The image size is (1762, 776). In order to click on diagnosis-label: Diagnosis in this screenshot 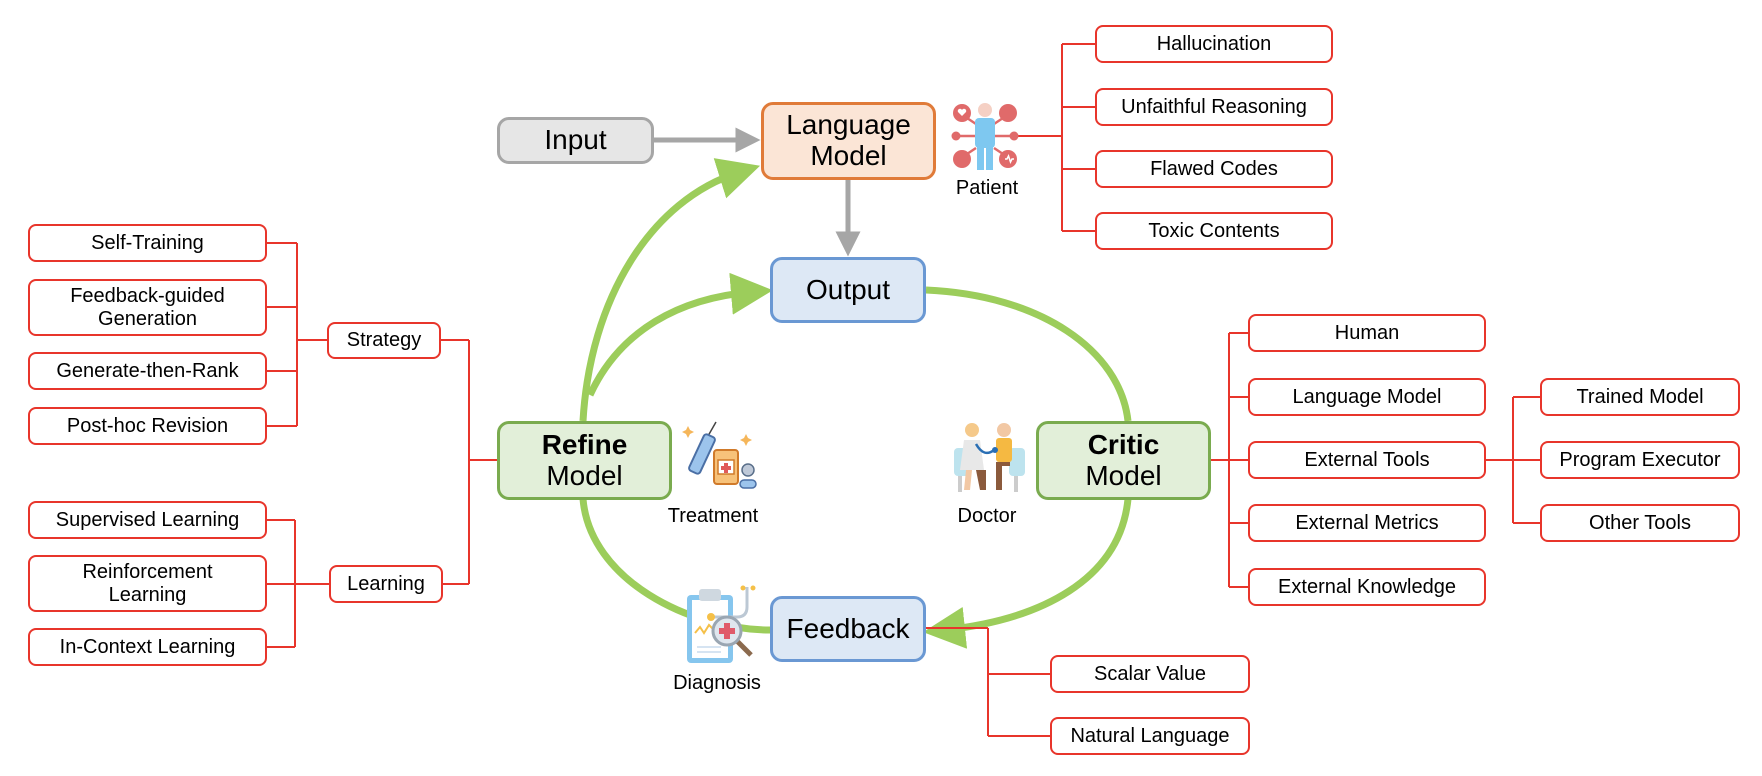, I will do `click(717, 683)`.